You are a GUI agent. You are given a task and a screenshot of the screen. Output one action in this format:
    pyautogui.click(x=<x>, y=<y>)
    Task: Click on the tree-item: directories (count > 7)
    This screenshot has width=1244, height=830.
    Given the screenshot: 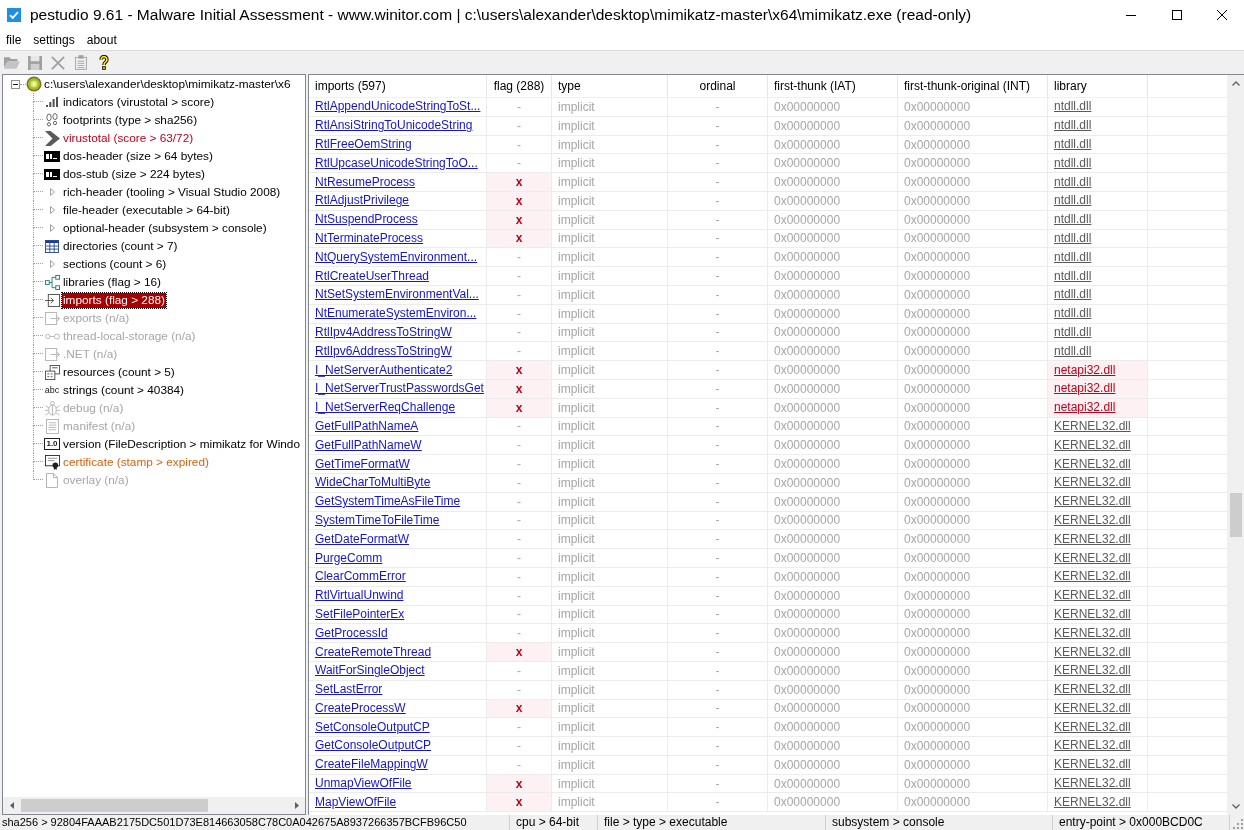 What is the action you would take?
    pyautogui.click(x=120, y=246)
    